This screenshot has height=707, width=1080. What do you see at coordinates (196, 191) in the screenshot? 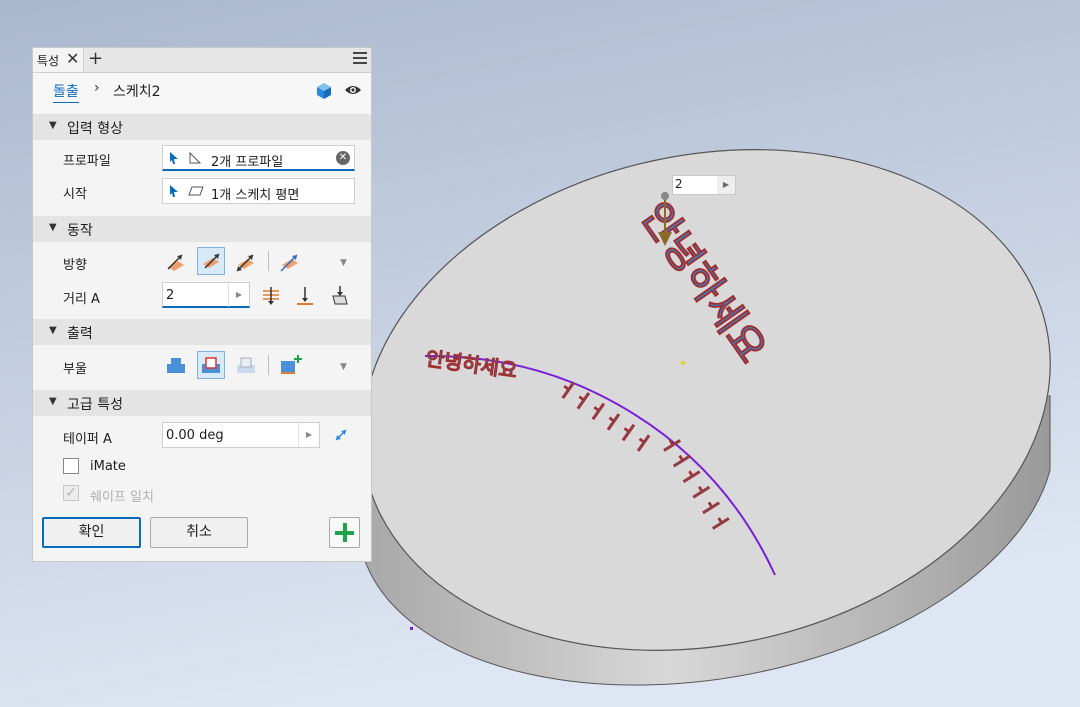
I see `sketch-plane-icon` at bounding box center [196, 191].